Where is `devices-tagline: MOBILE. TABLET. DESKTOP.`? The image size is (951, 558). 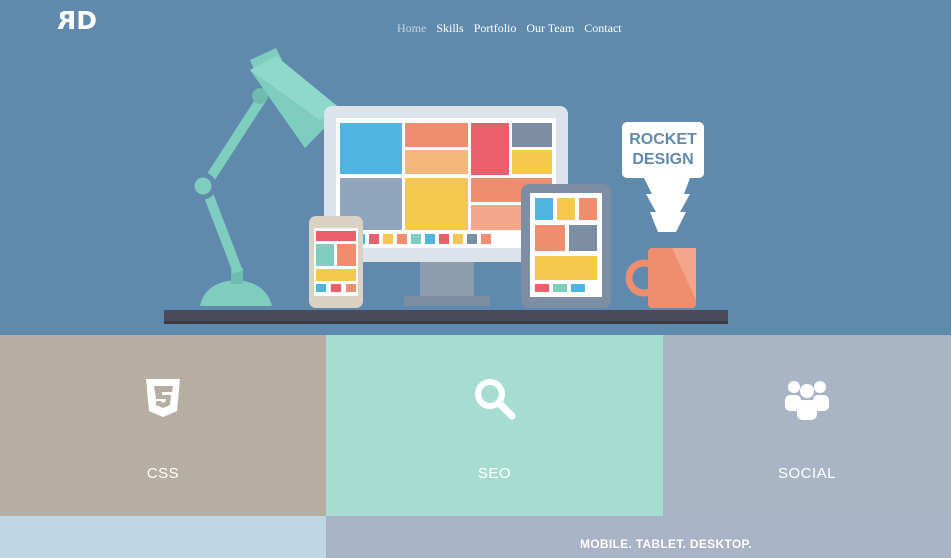 devices-tagline: MOBILE. TABLET. DESKTOP. is located at coordinates (666, 544).